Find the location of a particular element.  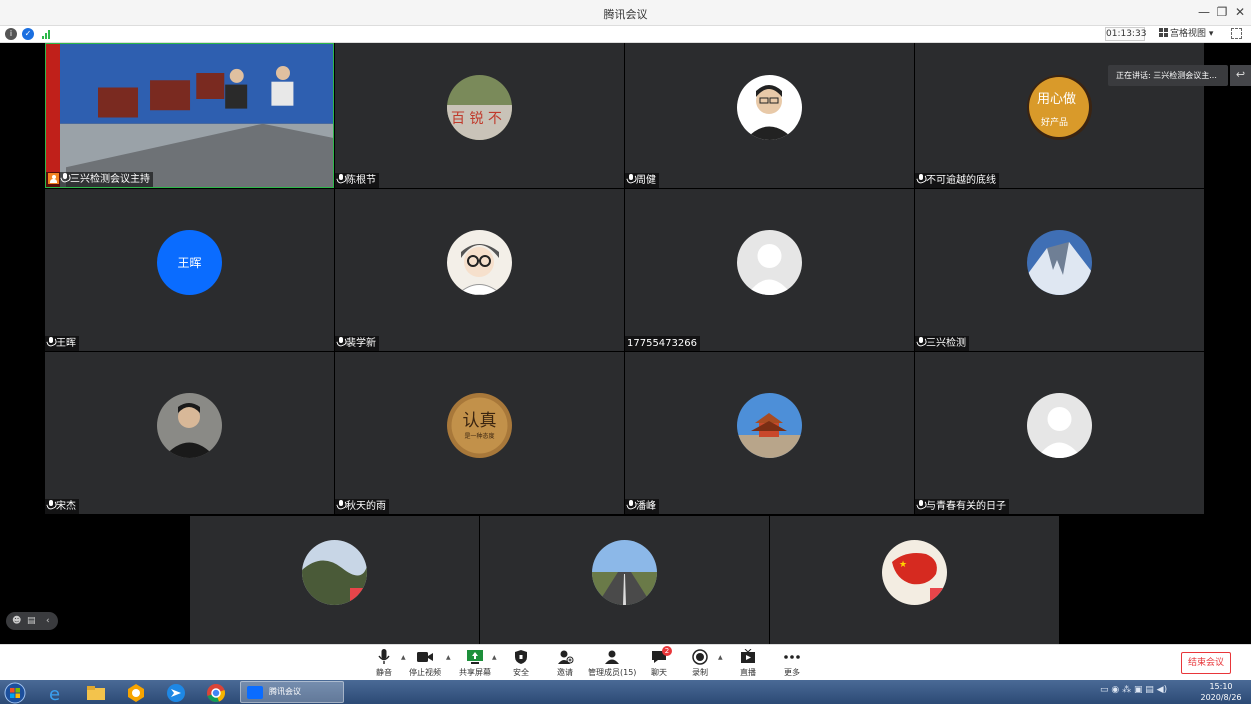

participant-avatar: 认真 是一种态度 is located at coordinates (479, 425).